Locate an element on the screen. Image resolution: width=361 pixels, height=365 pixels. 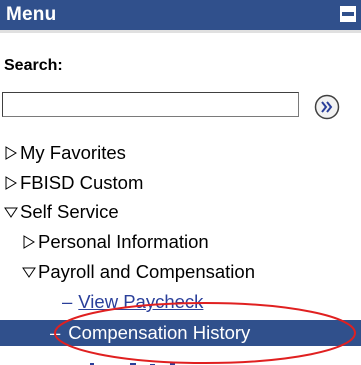
tree-item-label: My Favorites is located at coordinates (73, 152).